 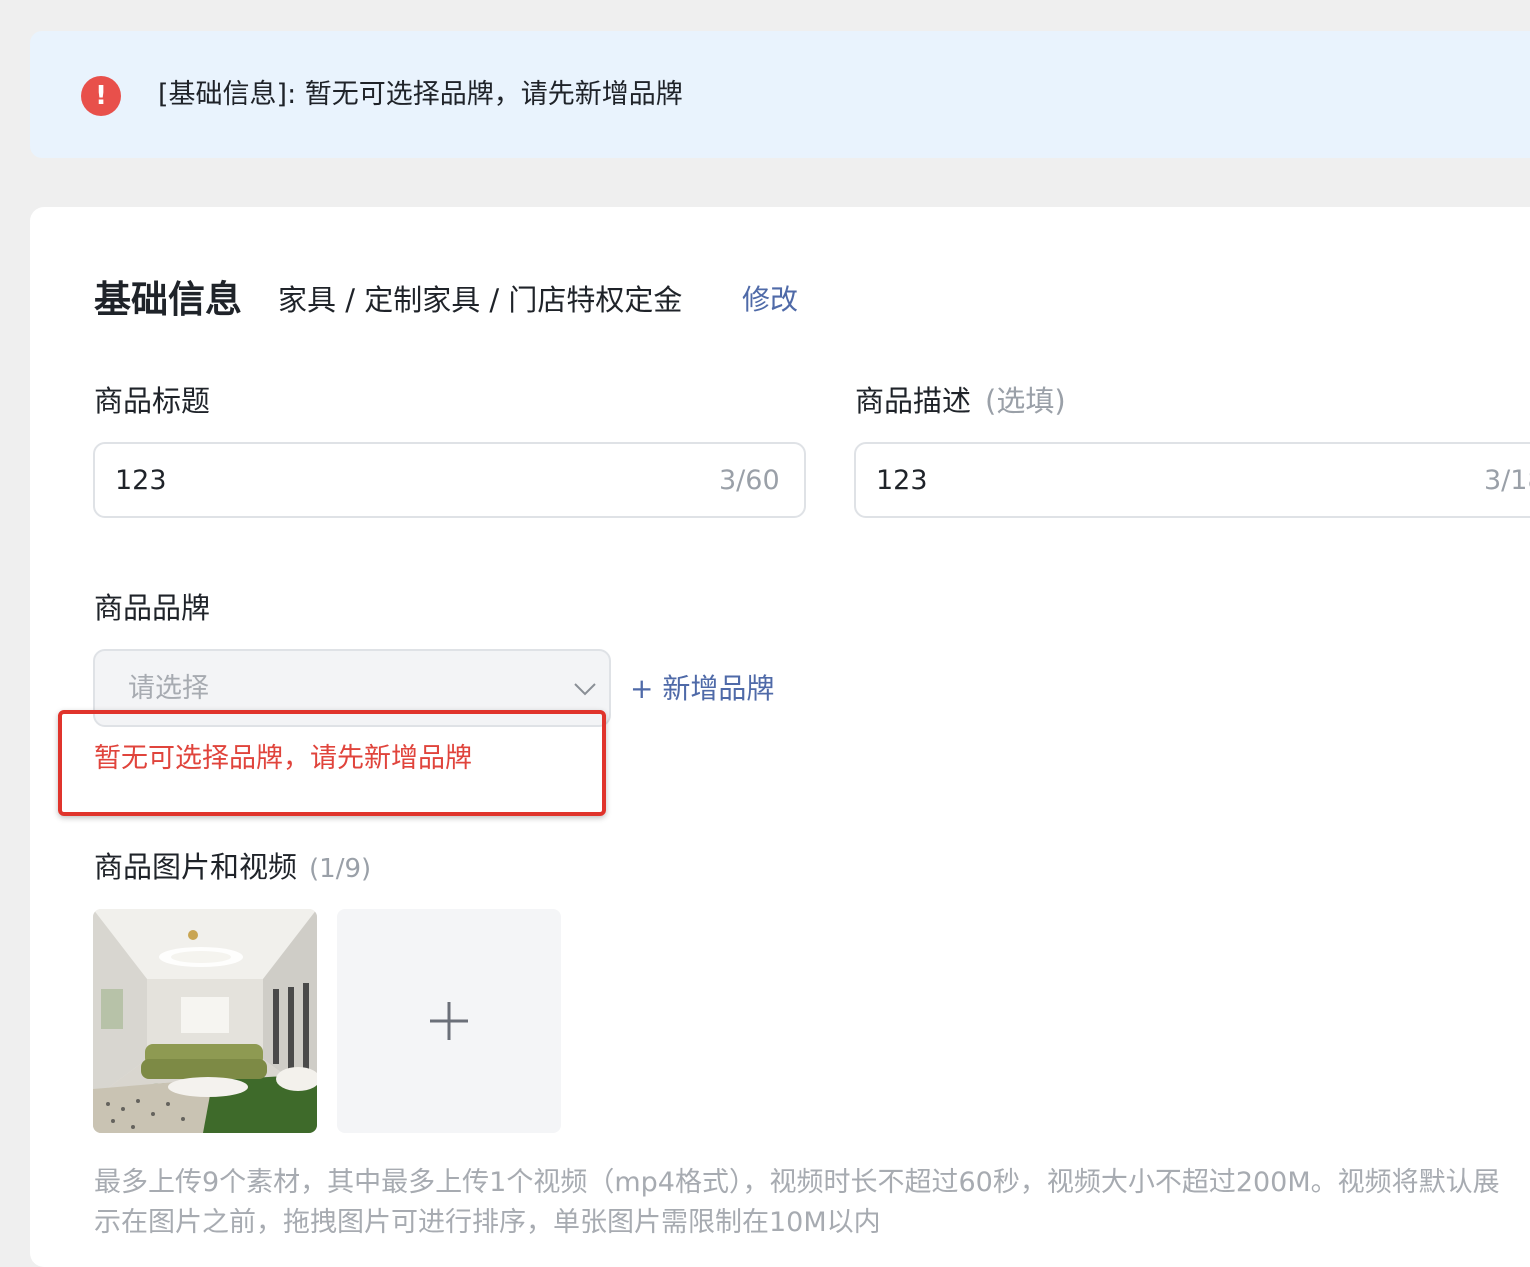 I want to click on brand-select: 请选择, so click(x=352, y=688).